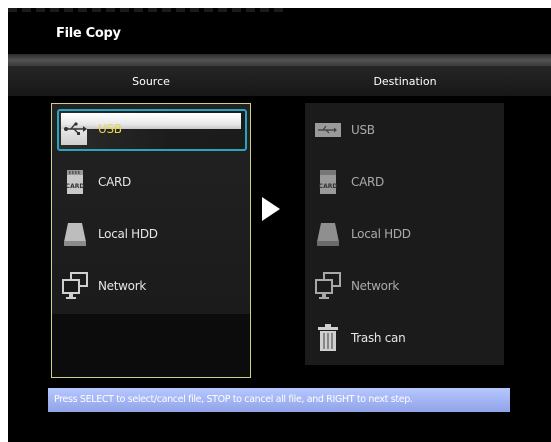  I want to click on destination-item-label: USB, so click(363, 130).